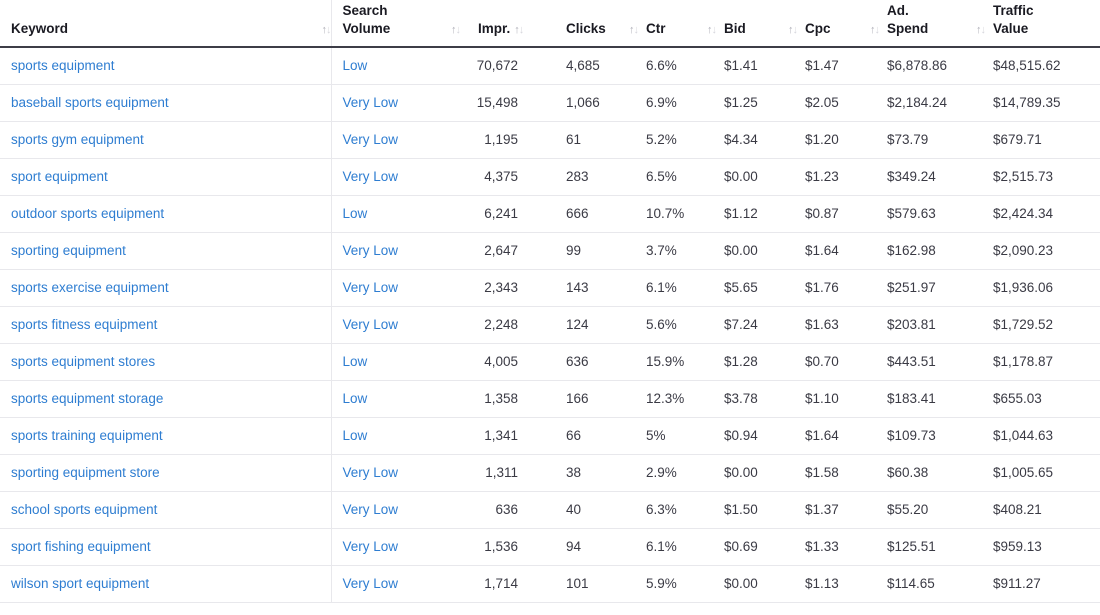 This screenshot has width=1100, height=615. What do you see at coordinates (90, 102) in the screenshot?
I see `keyword-link: baseball sports equipment` at bounding box center [90, 102].